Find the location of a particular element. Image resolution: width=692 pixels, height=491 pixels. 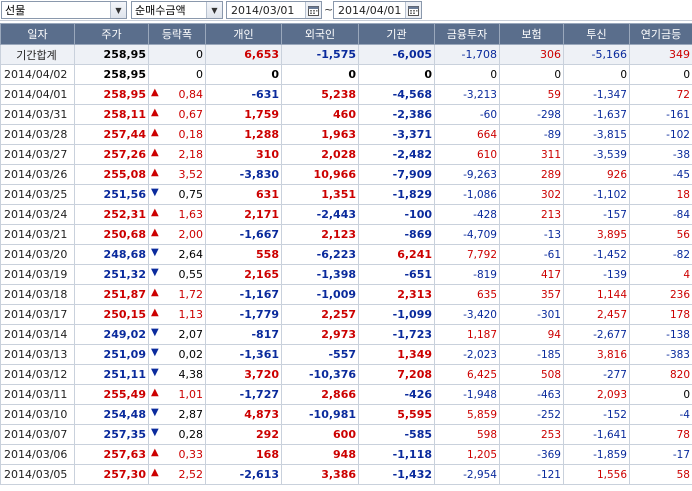

row-change-value: 2,00 is located at coordinates (191, 234).